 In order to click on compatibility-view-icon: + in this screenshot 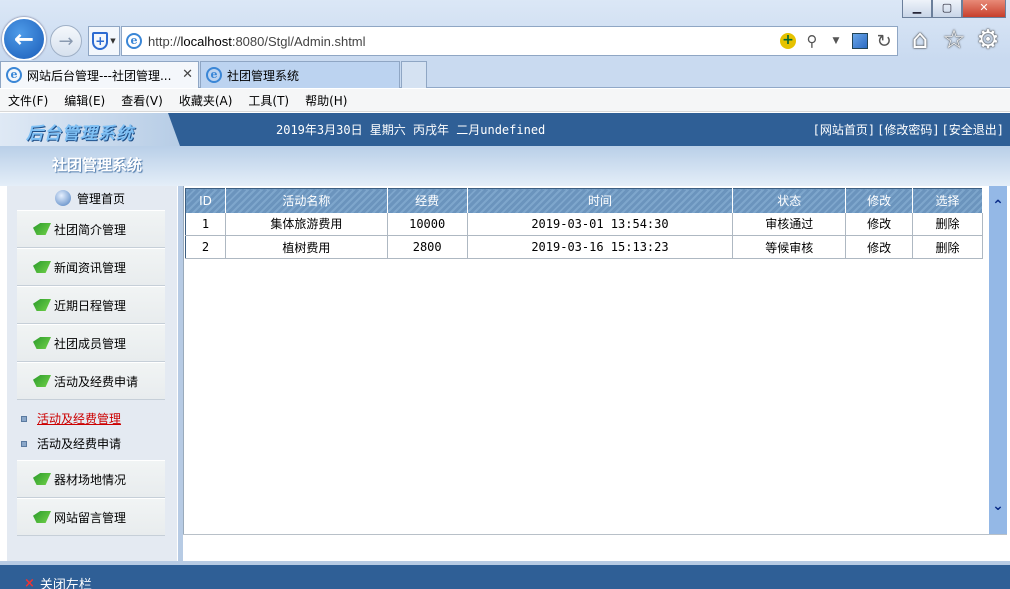, I will do `click(788, 41)`.